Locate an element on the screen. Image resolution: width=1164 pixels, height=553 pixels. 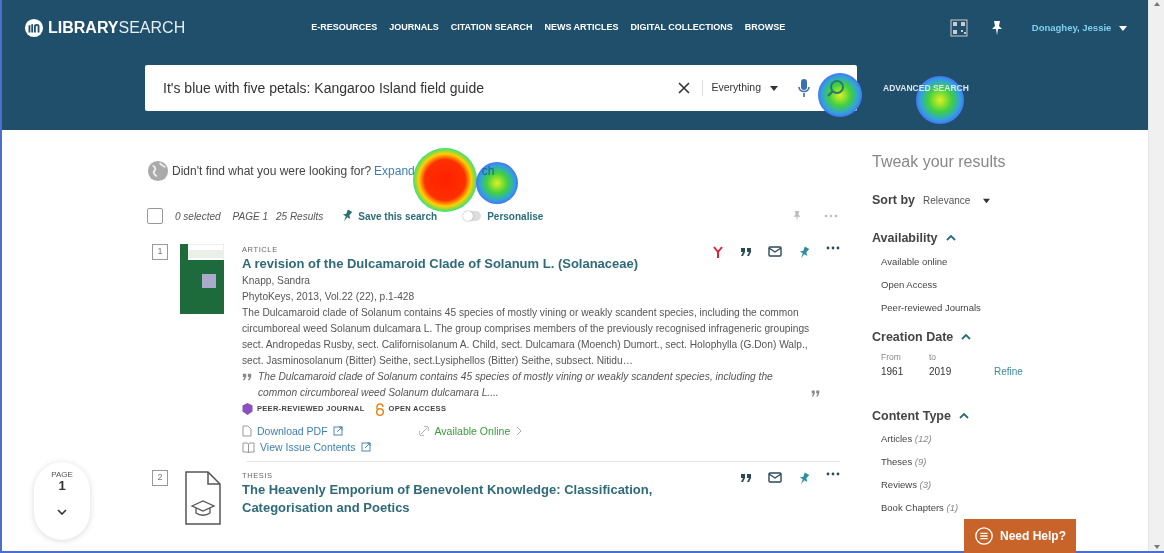
results-count: 25 Results is located at coordinates (300, 216).